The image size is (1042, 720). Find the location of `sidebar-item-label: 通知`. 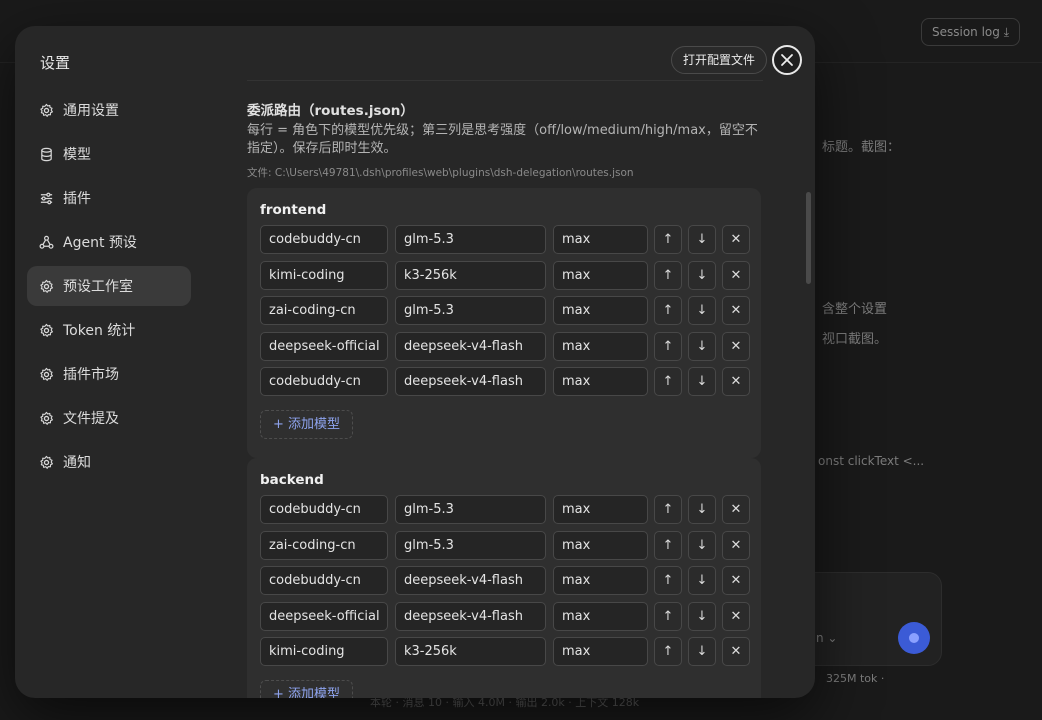

sidebar-item-label: 通知 is located at coordinates (77, 463).